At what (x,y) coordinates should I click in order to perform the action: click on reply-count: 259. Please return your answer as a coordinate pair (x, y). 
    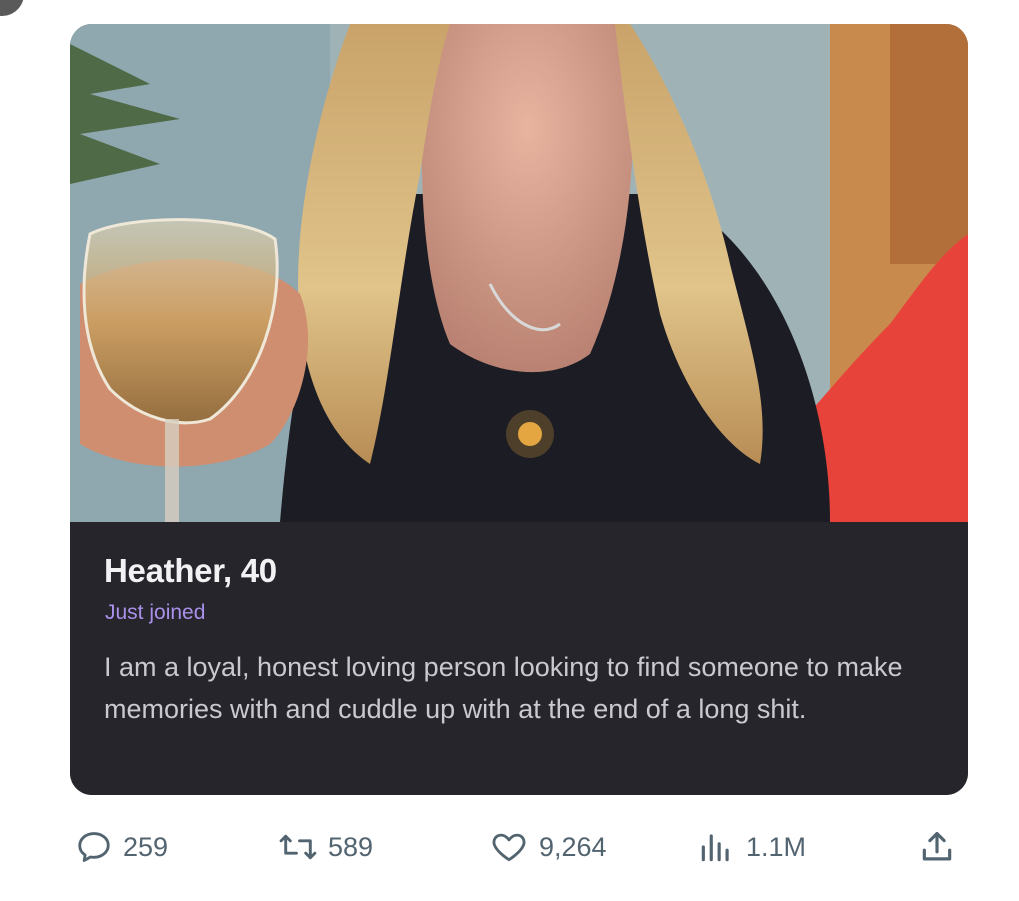
    Looking at the image, I should click on (146, 846).